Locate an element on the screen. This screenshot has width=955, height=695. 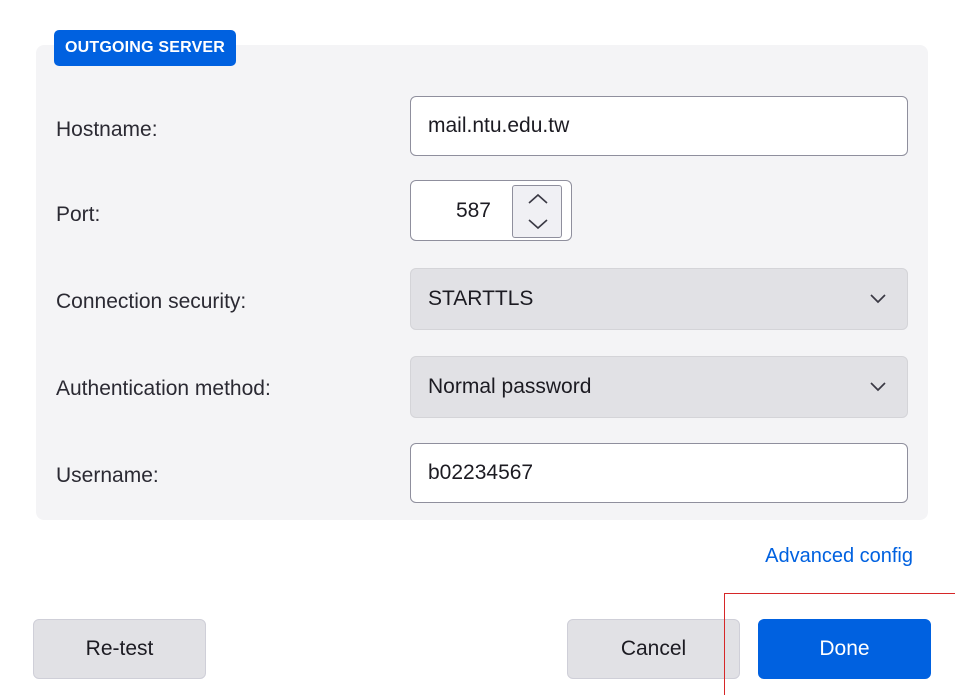
connection-security-select: STARTTLS is located at coordinates (659, 299).